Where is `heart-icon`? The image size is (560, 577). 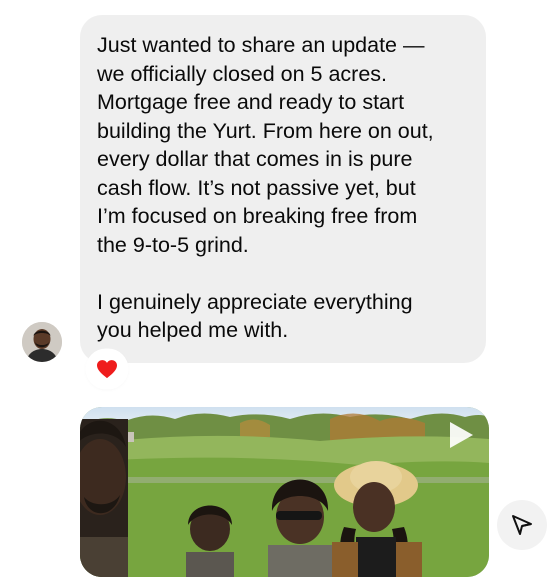 heart-icon is located at coordinates (107, 369).